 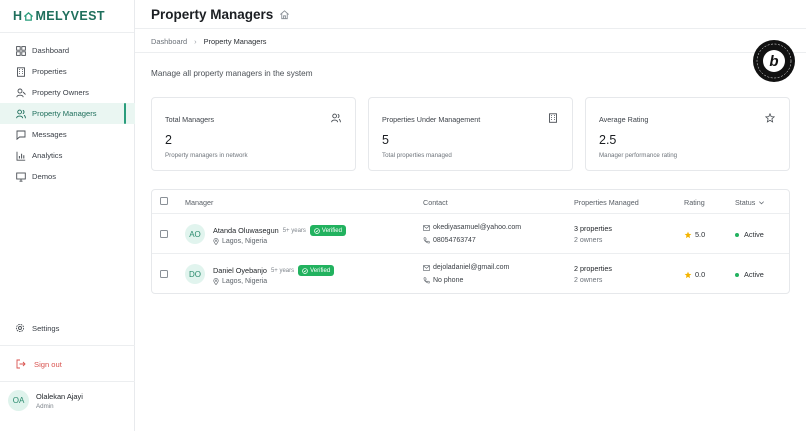 I want to click on user-name: Olalekan Ajayi, so click(x=59, y=396).